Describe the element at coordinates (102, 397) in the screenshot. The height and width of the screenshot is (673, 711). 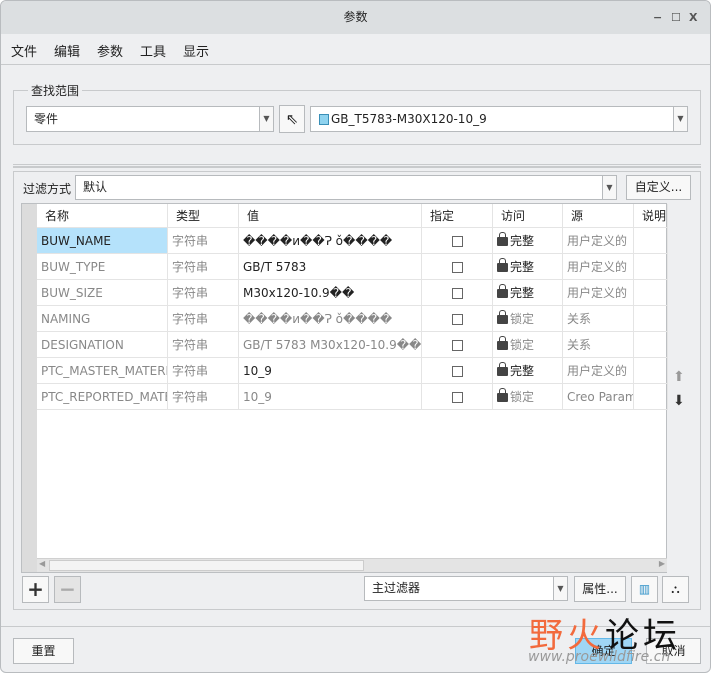
I see `cell-name: PTC_REPORTED_MATERIAL` at that location.